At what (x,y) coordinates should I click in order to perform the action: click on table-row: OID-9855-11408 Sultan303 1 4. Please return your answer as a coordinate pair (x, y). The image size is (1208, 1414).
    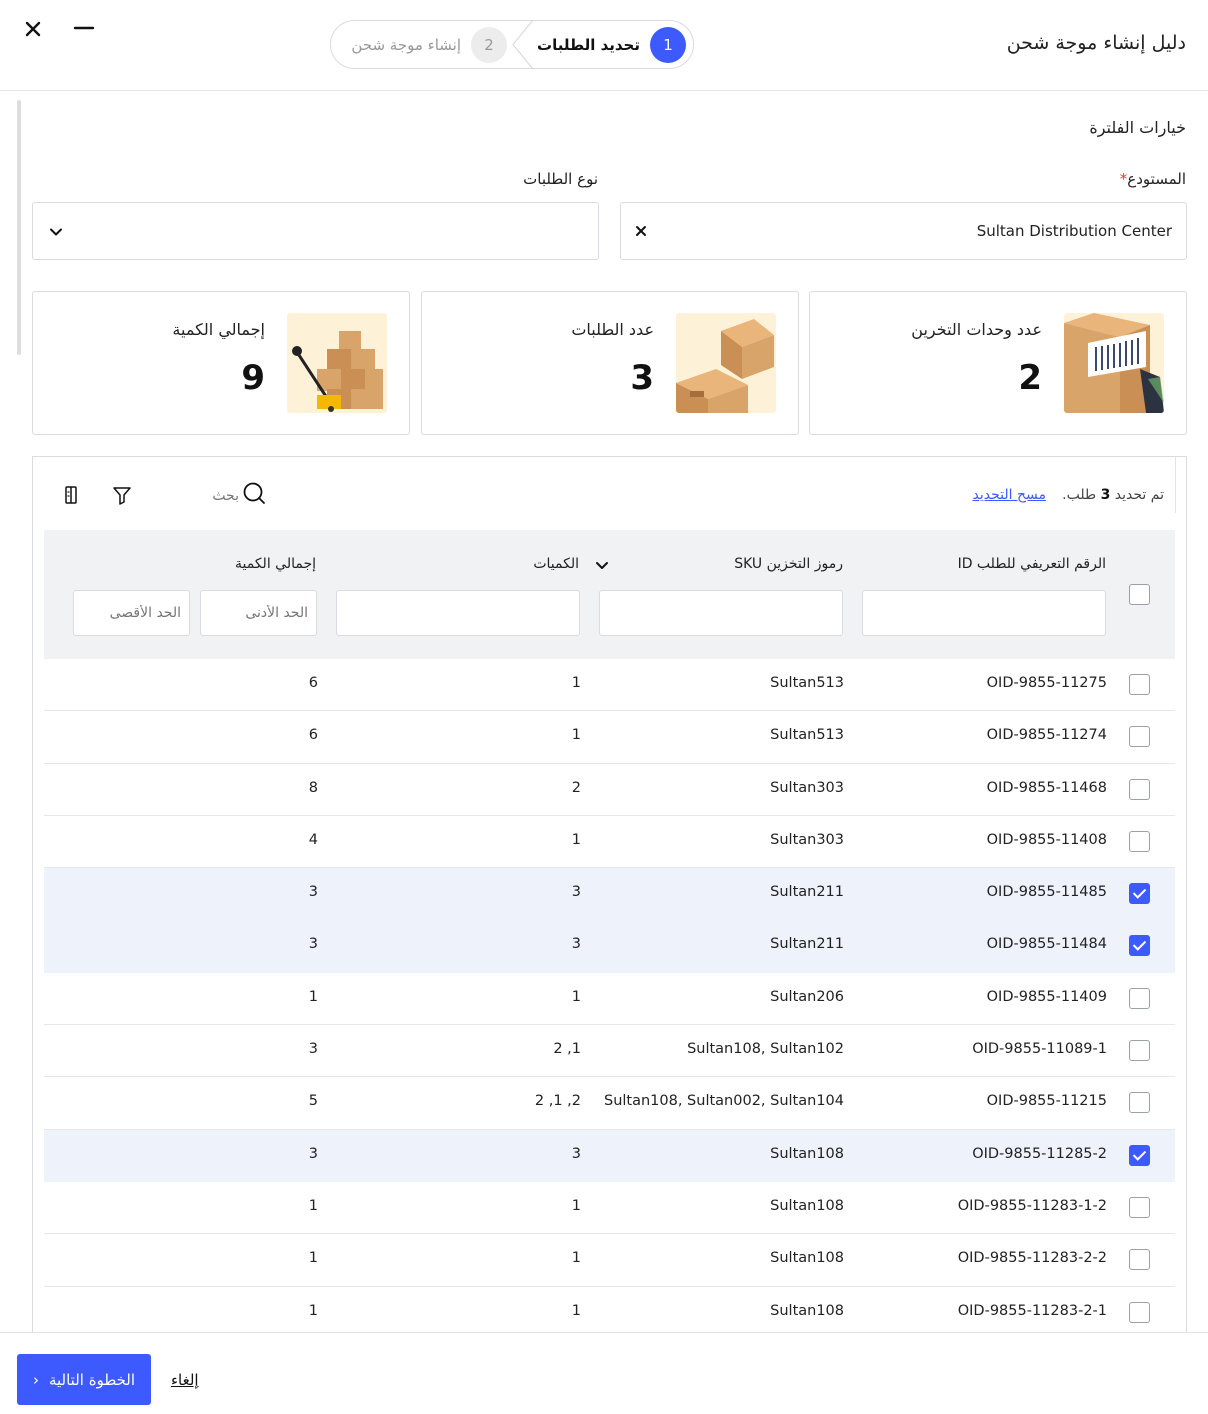
    Looking at the image, I should click on (609, 842).